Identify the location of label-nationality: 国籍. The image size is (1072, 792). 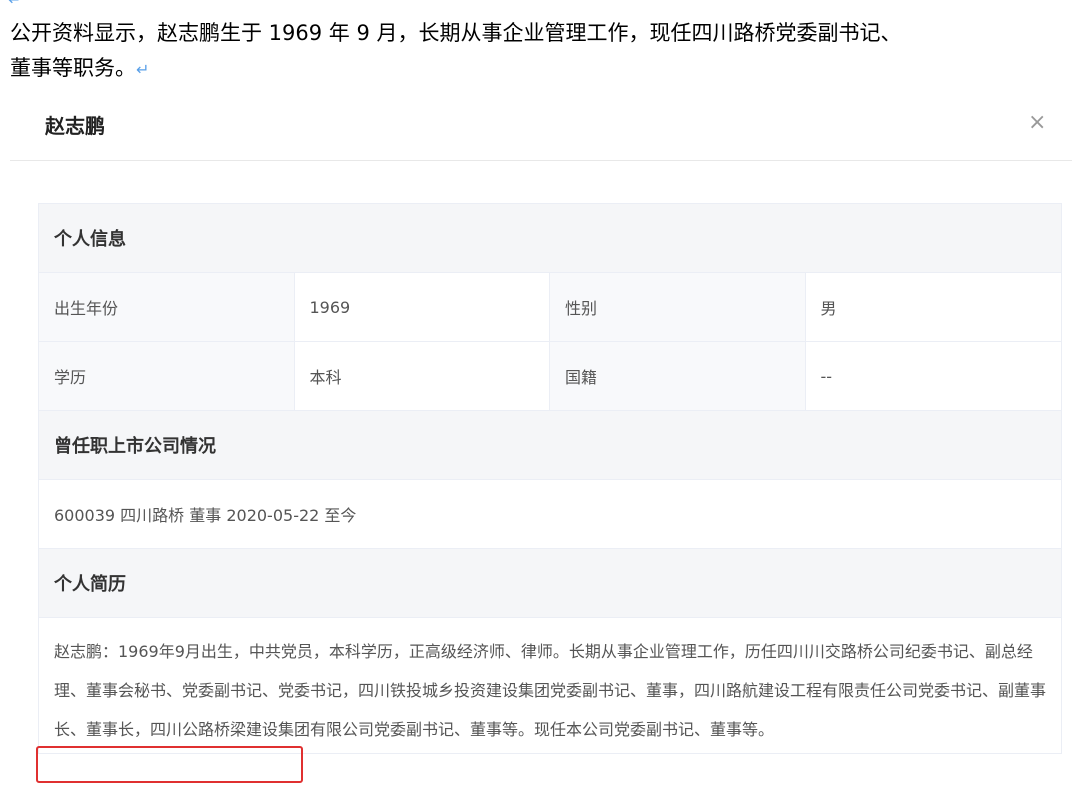
(678, 376).